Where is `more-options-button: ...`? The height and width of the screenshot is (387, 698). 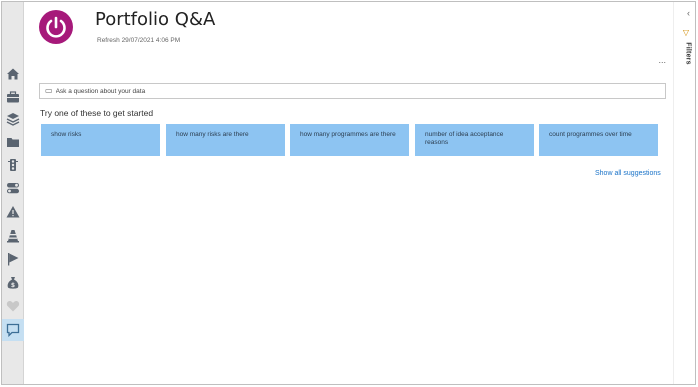 more-options-button: ... is located at coordinates (662, 60).